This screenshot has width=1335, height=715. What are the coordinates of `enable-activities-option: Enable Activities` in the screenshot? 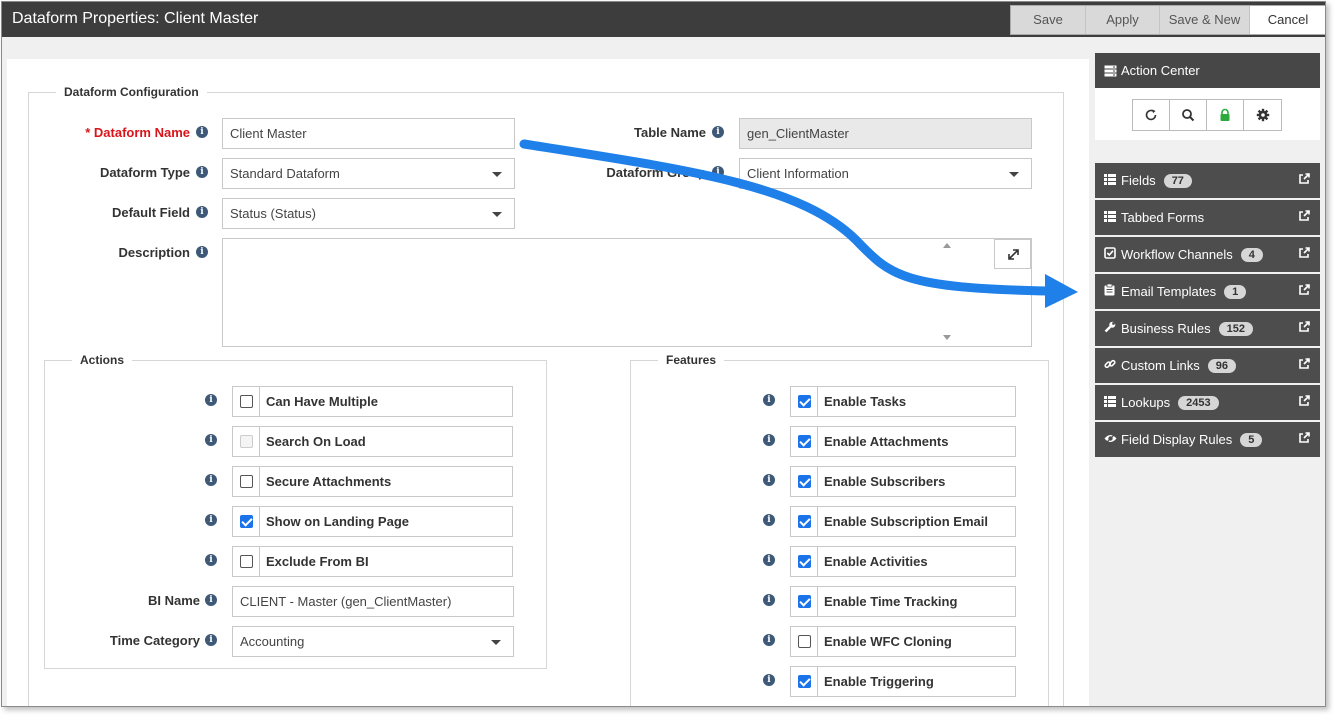 It's located at (903, 561).